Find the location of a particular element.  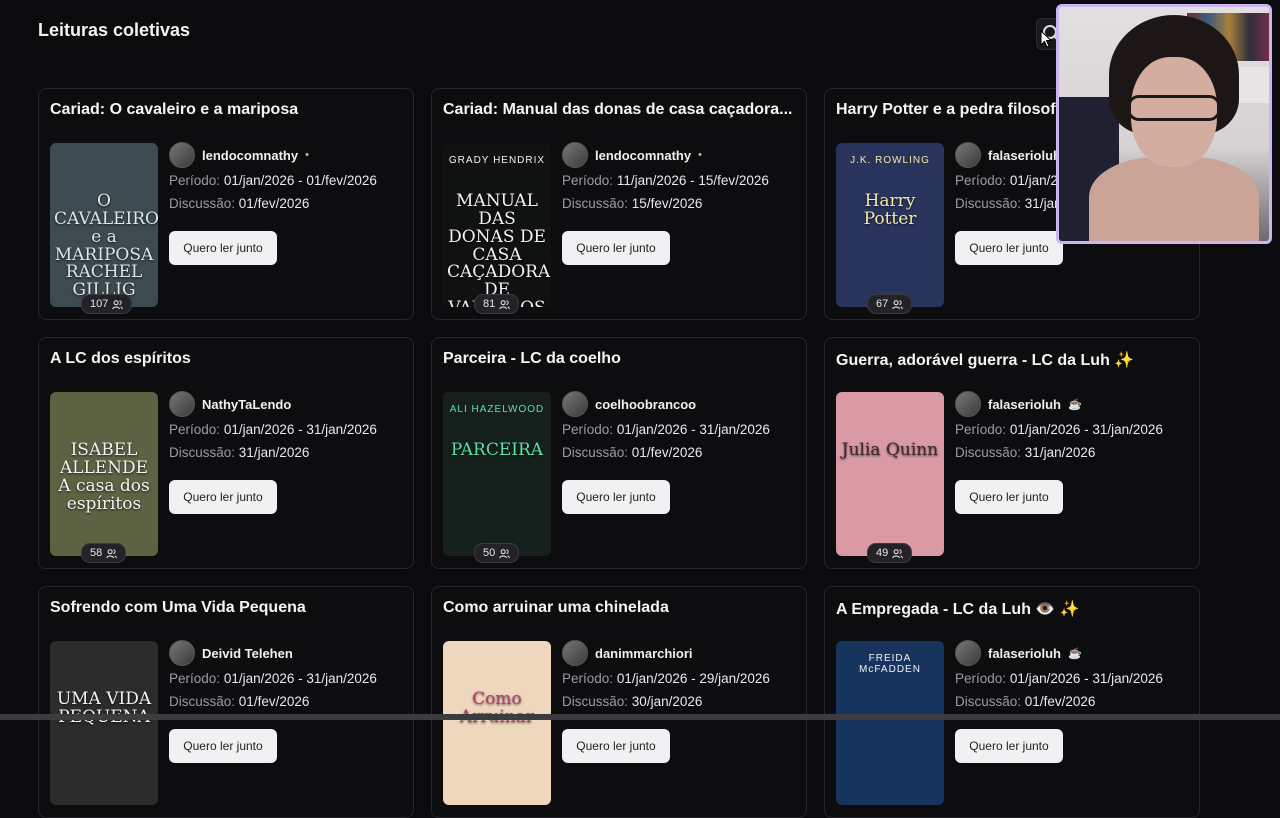

host-info: falaserioluh is located at coordinates (1011, 155).